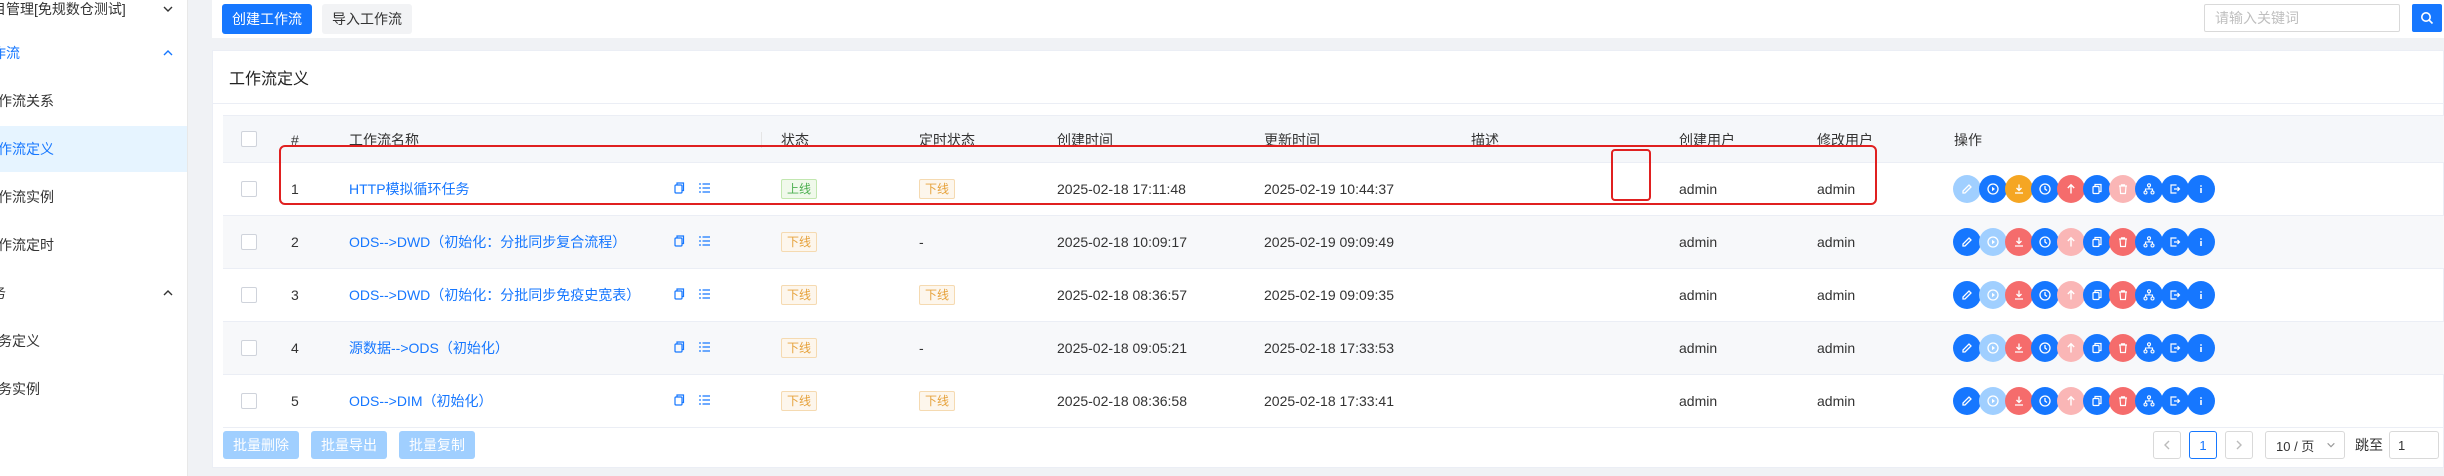 The image size is (2444, 476). I want to click on sidebar-item-workflow-relation: 作流关系, so click(93, 101).